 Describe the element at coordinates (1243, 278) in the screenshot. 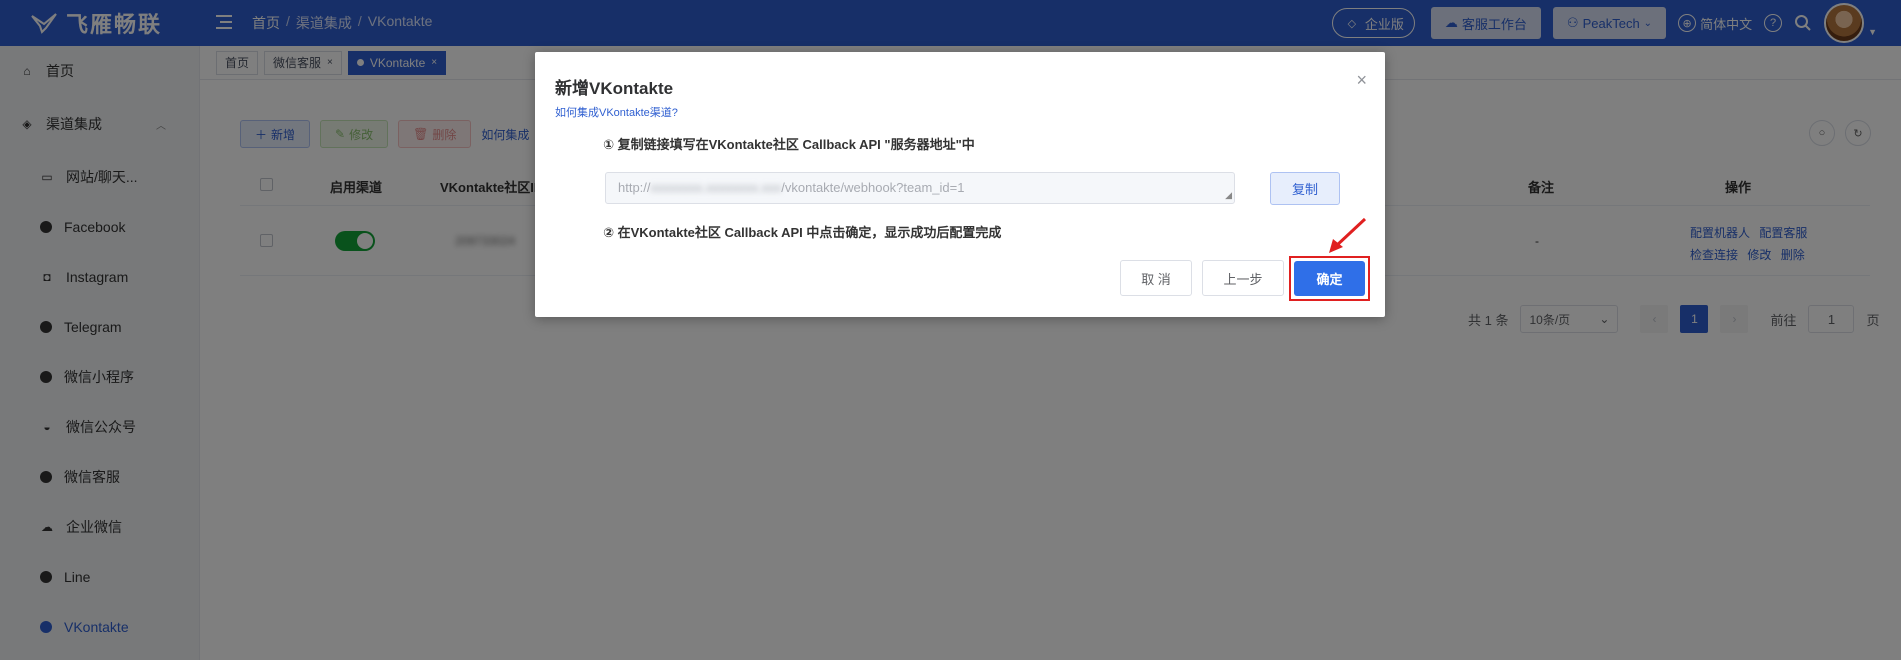

I see `previous-step-button: 上一步` at that location.